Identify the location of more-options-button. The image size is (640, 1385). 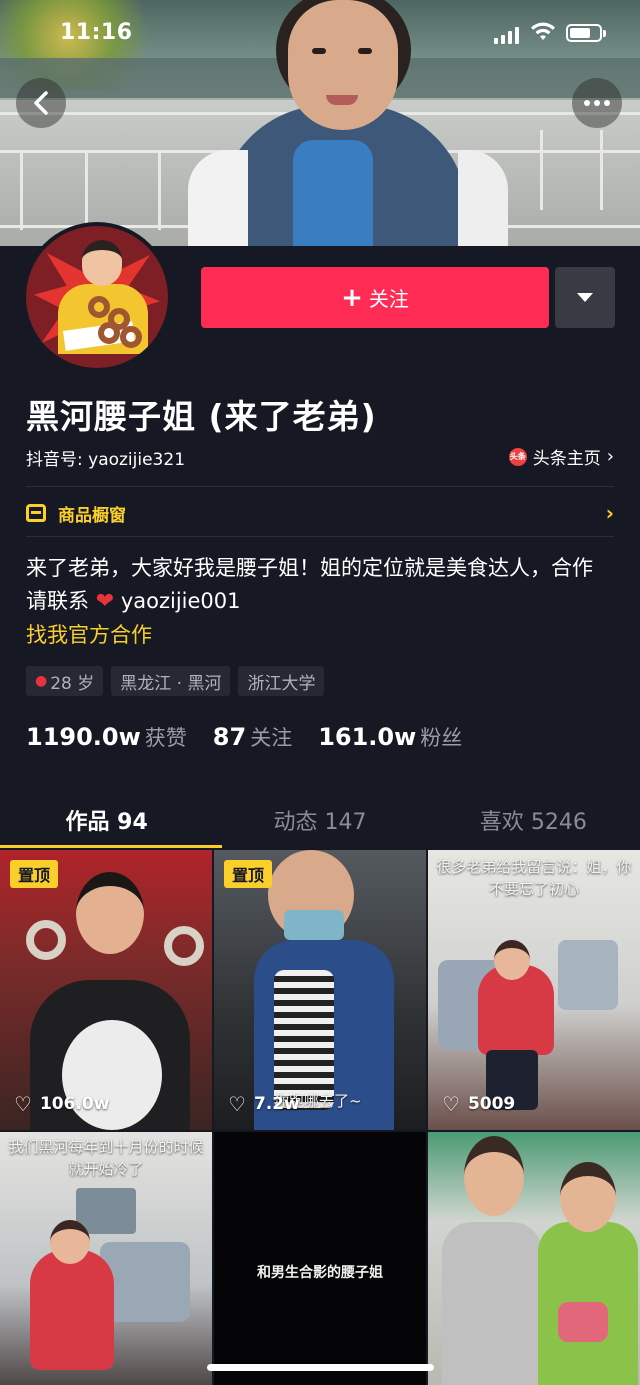
(597, 103).